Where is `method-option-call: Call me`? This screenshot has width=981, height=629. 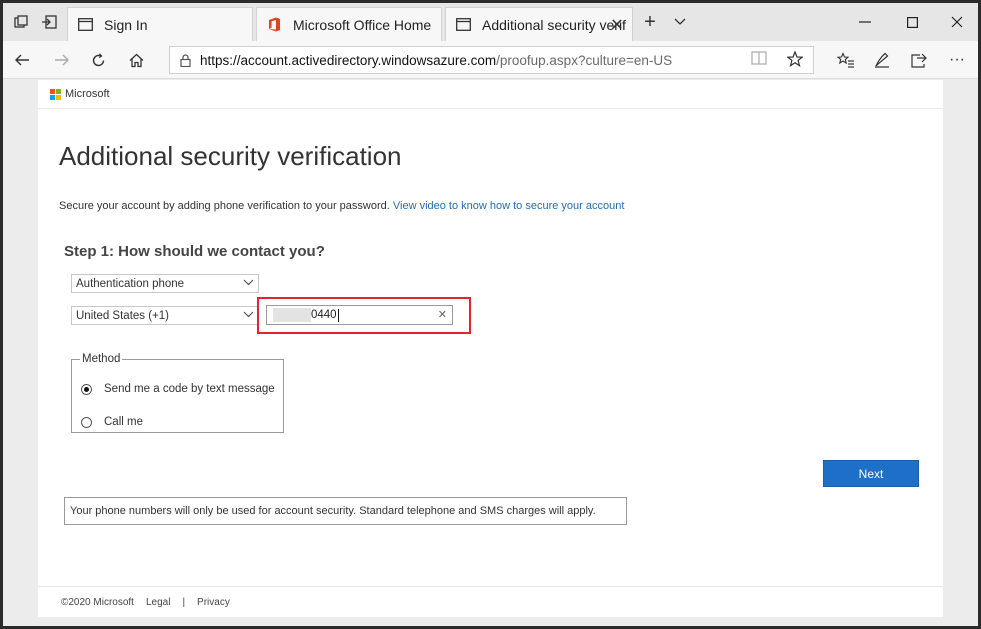
method-option-call: Call me is located at coordinates (112, 422).